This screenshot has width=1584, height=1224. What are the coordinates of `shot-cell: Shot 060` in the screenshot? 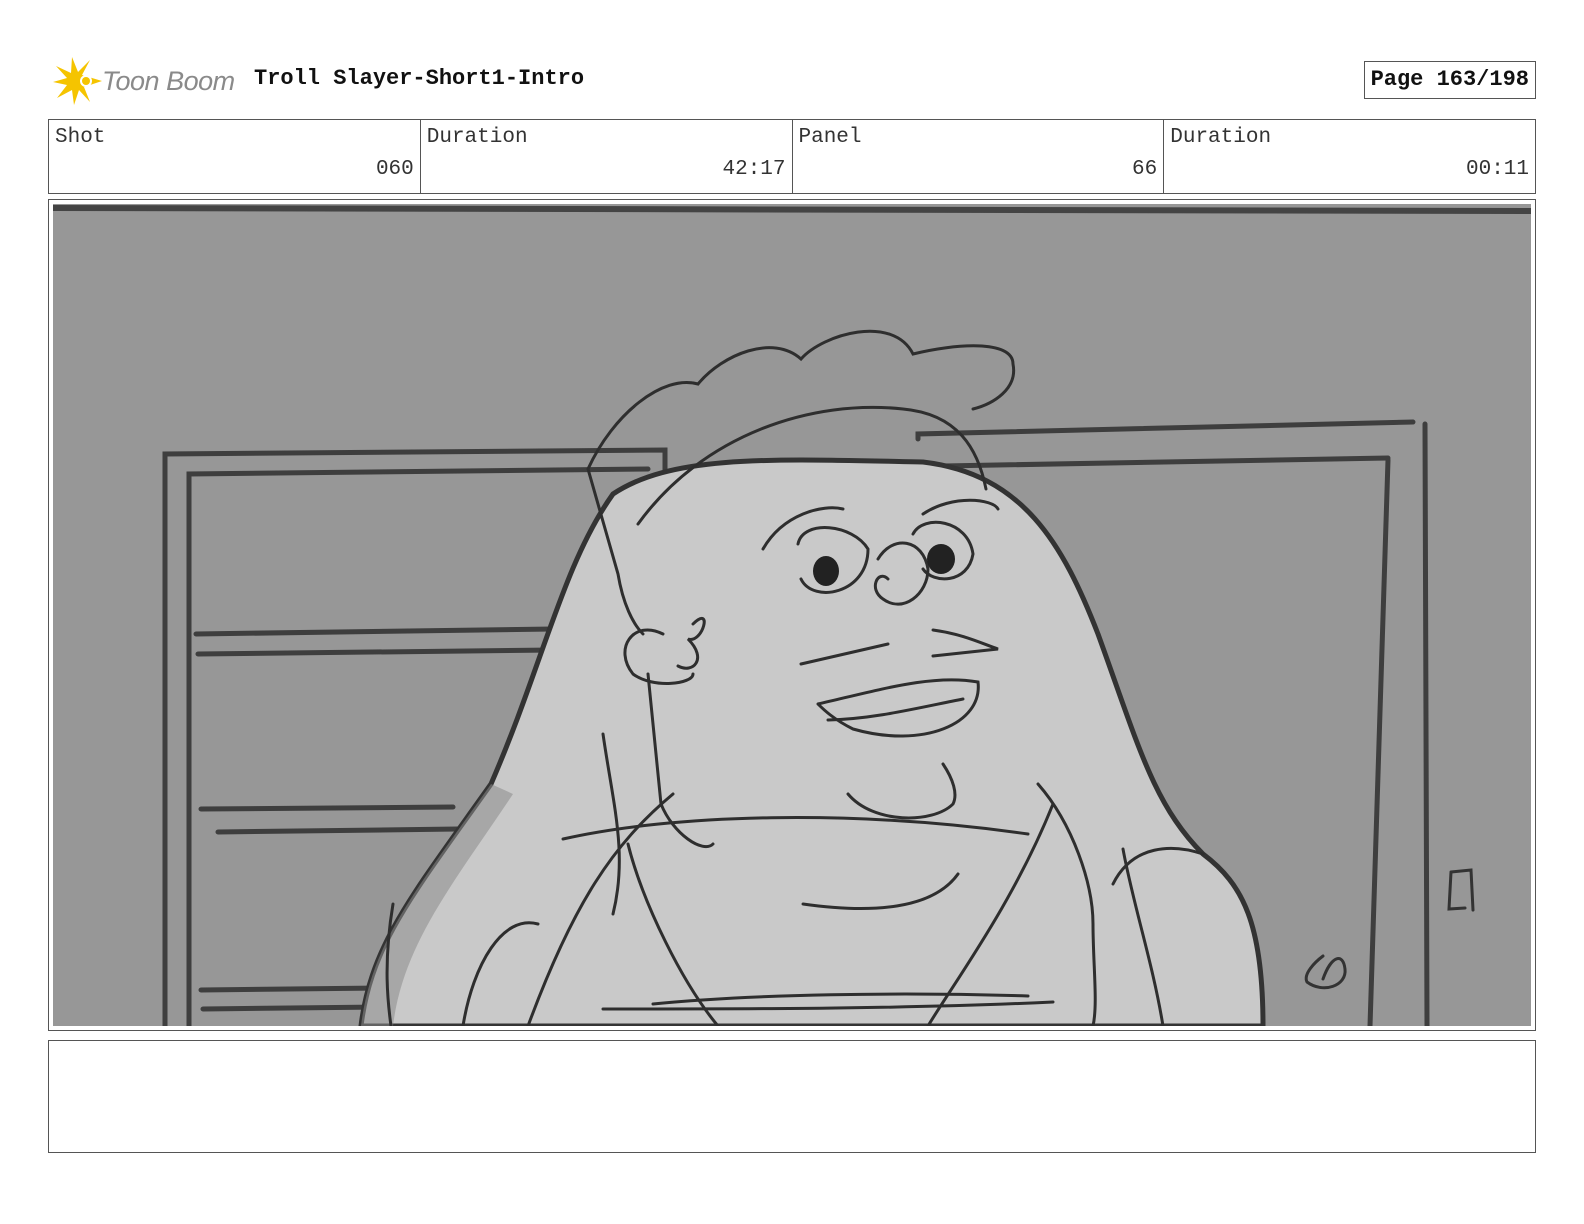 It's located at (235, 156).